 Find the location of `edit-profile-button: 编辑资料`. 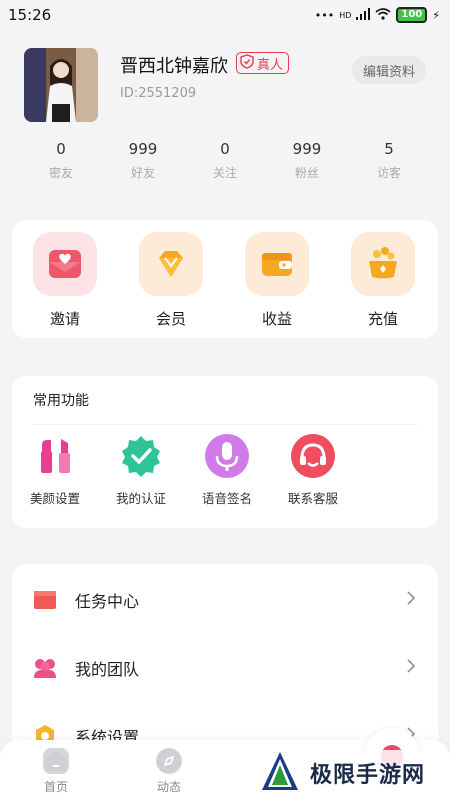

edit-profile-button: 编辑资料 is located at coordinates (388, 70).